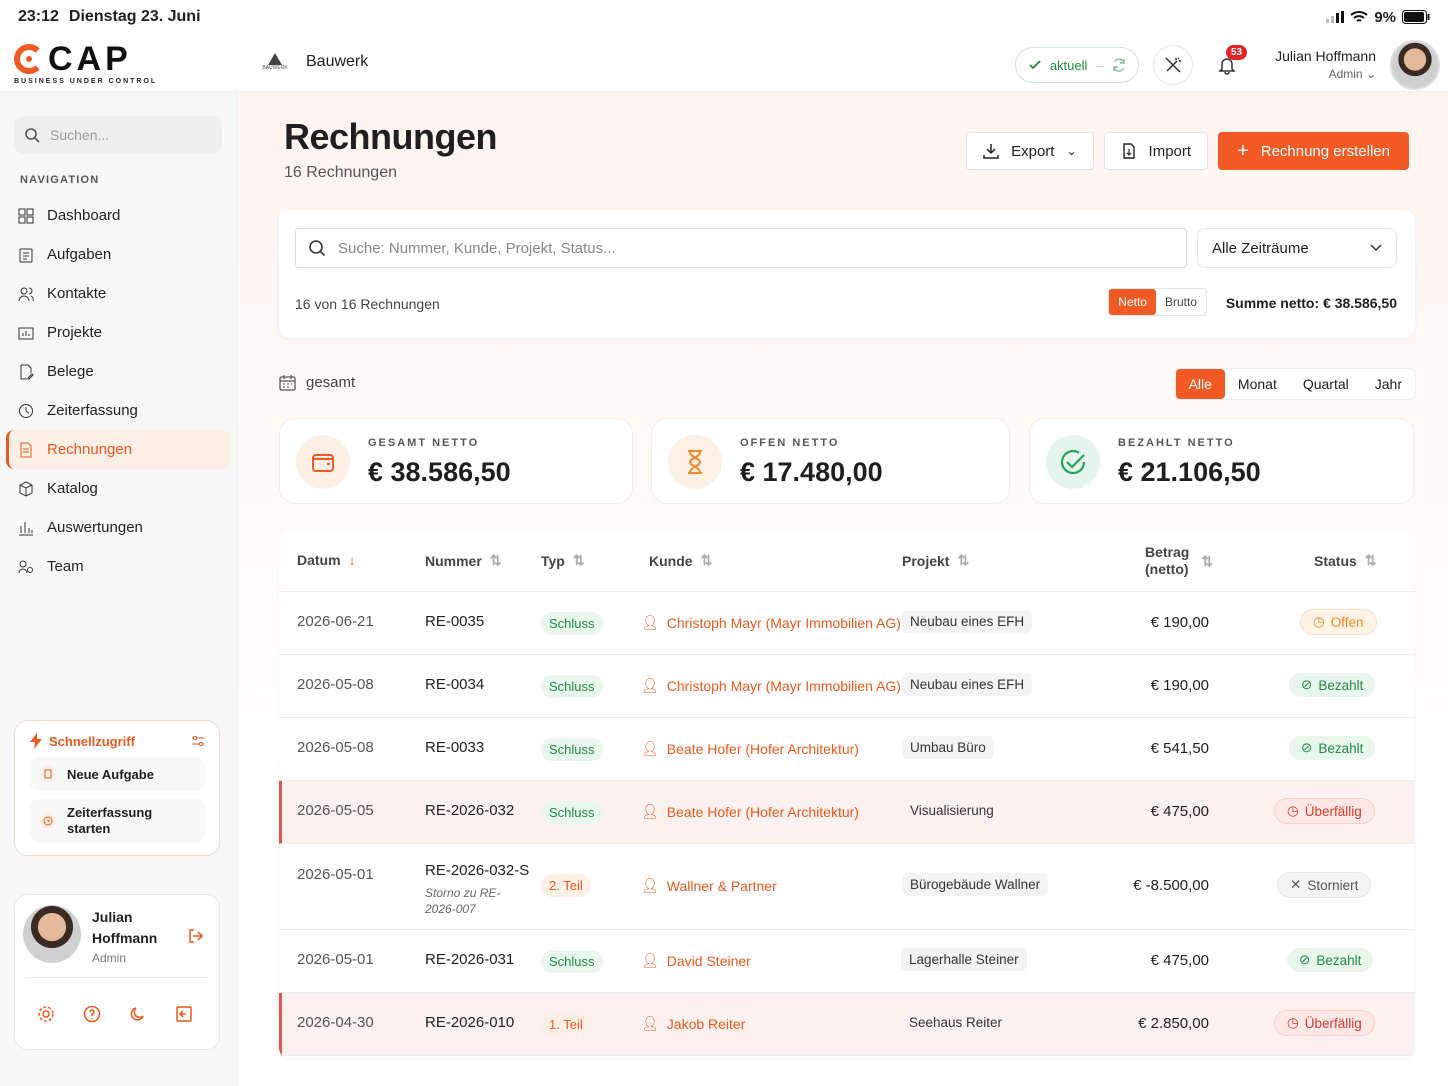  What do you see at coordinates (1297, 248) in the screenshot?
I see `period-select: Alle Zeiträume` at bounding box center [1297, 248].